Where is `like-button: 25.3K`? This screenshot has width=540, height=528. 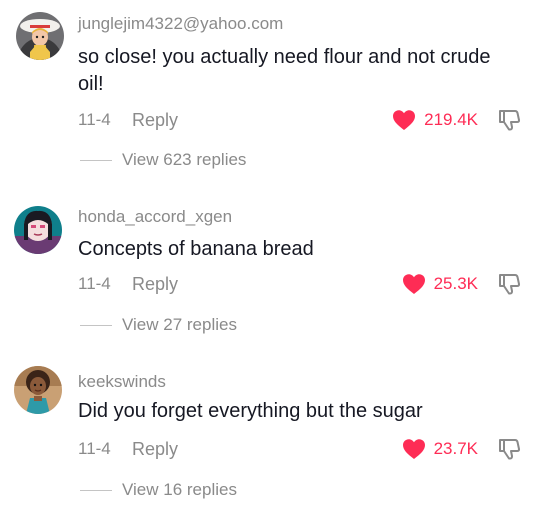
like-button: 25.3K is located at coordinates (440, 284).